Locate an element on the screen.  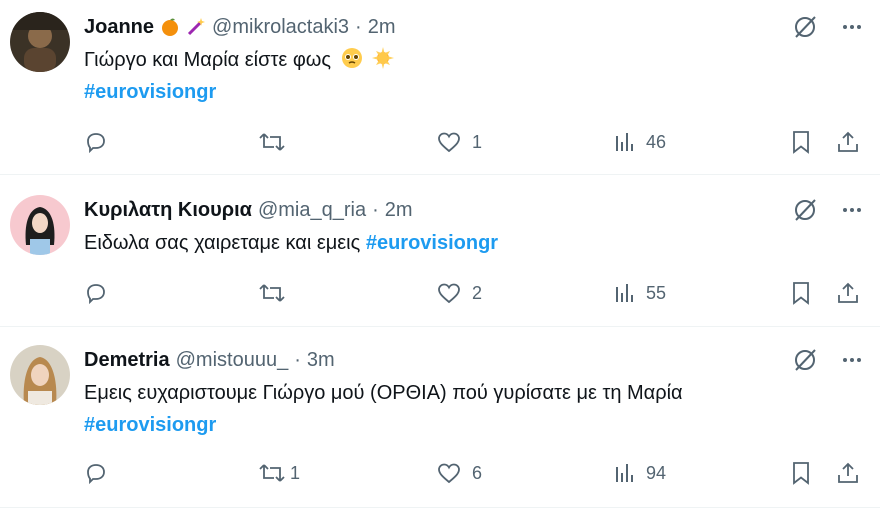
author-handle: @mikrolactaki3 is located at coordinates (280, 27).